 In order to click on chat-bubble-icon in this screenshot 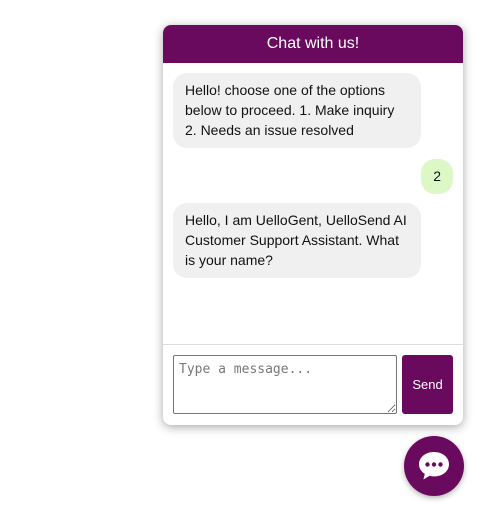, I will do `click(434, 466)`.